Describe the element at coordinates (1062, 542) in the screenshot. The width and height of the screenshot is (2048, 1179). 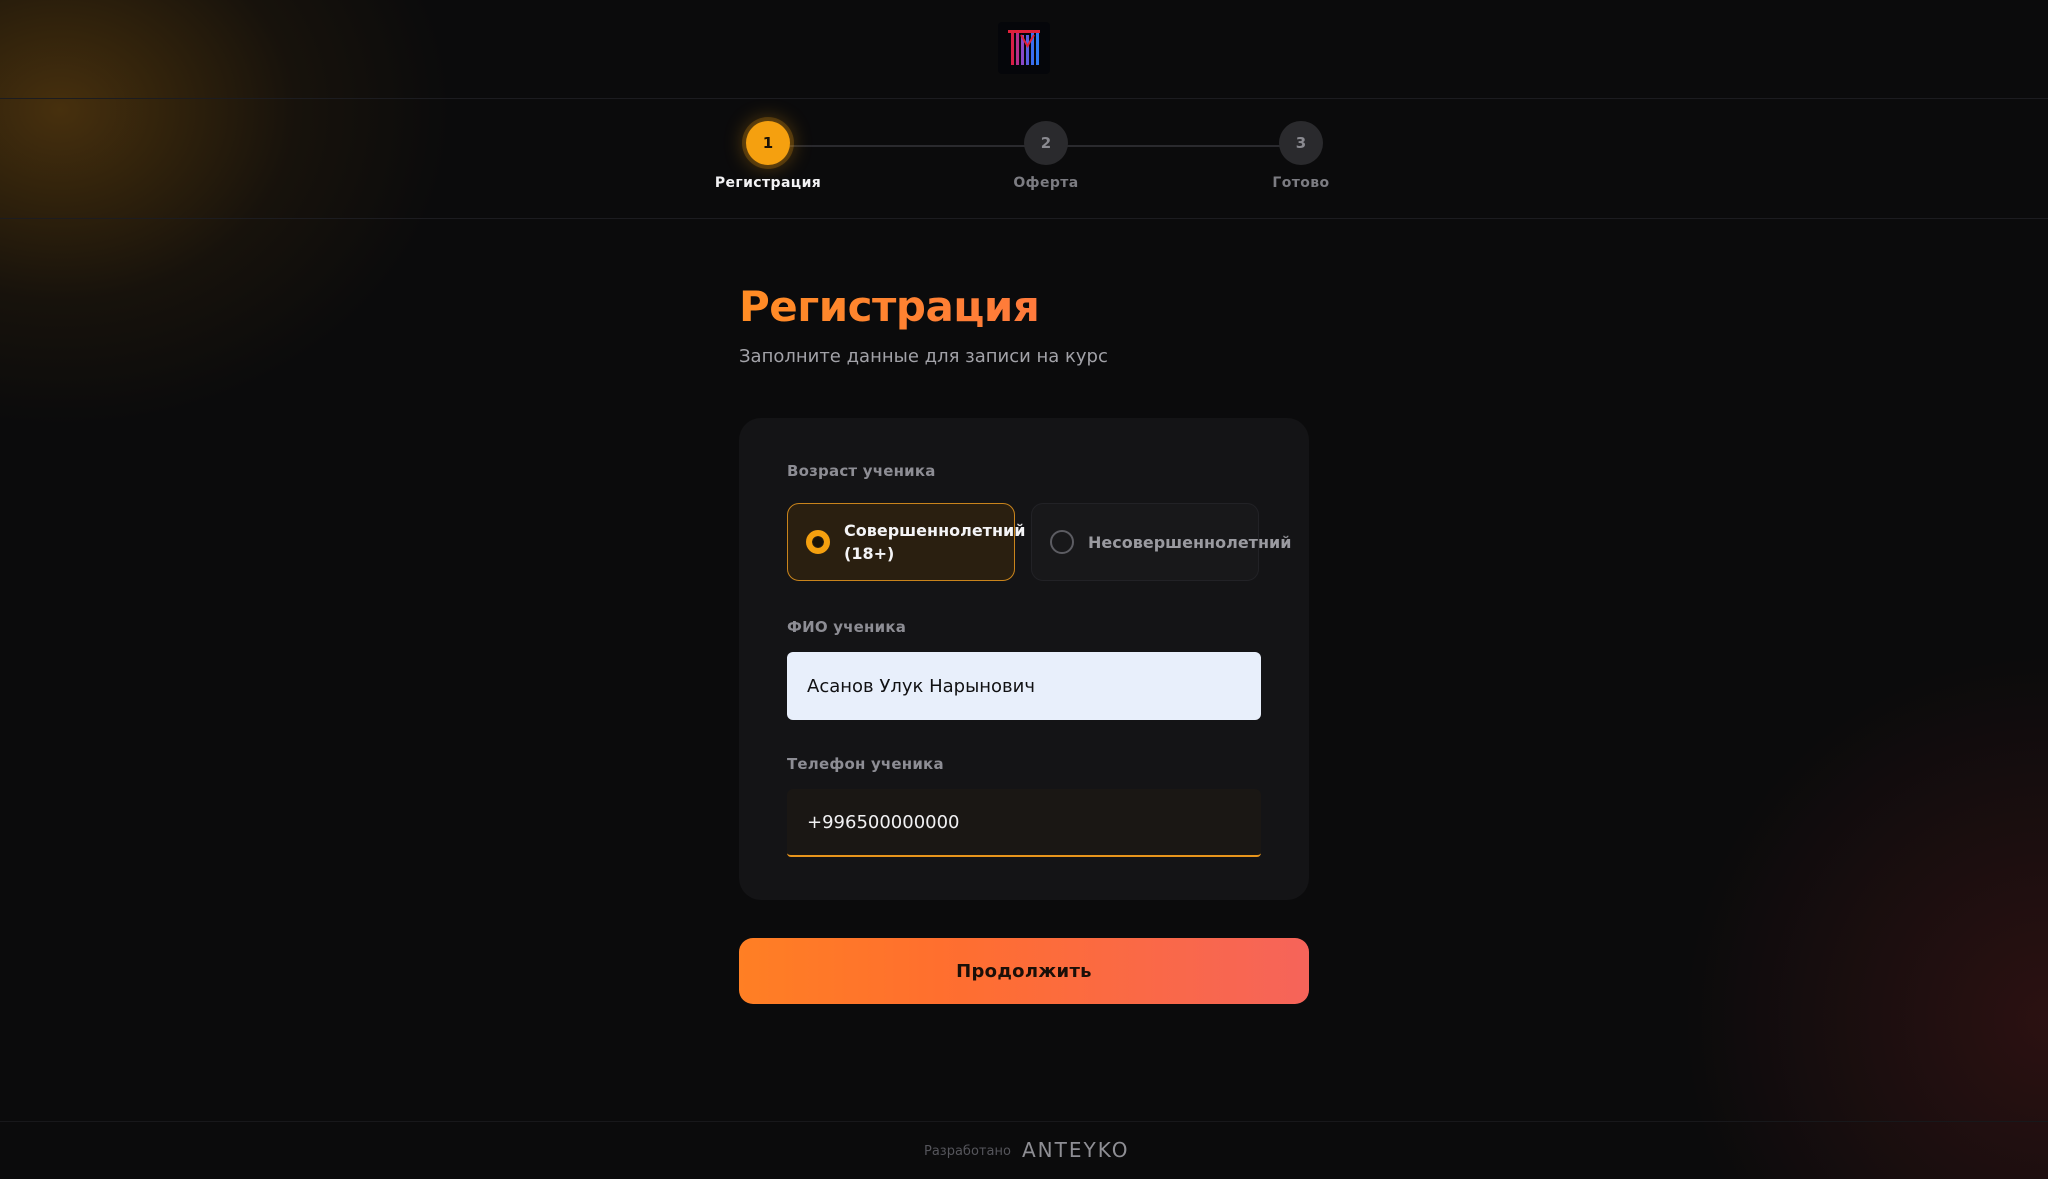
I see `radio-unselected-icon` at that location.